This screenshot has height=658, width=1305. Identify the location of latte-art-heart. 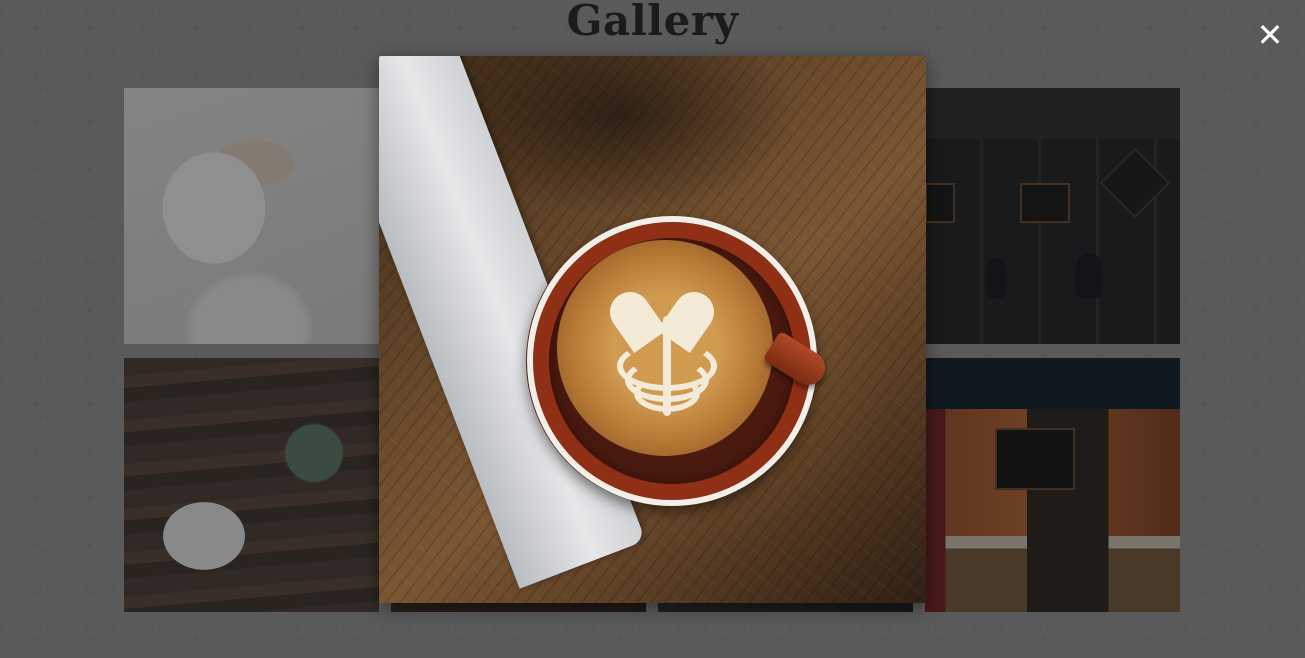
(662, 302).